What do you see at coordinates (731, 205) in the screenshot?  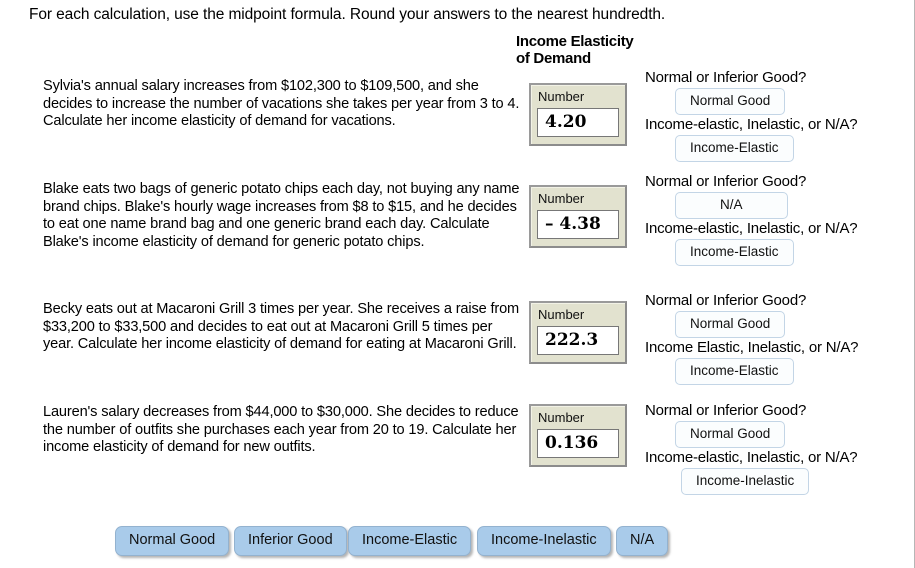 I see `good-answer-slot-2: N/A` at bounding box center [731, 205].